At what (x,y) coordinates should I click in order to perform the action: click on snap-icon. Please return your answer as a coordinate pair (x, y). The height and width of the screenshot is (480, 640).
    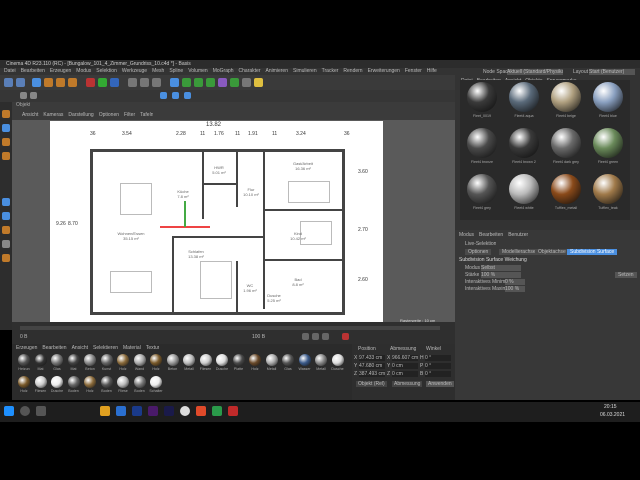
    Looking at the image, I should click on (23, 95).